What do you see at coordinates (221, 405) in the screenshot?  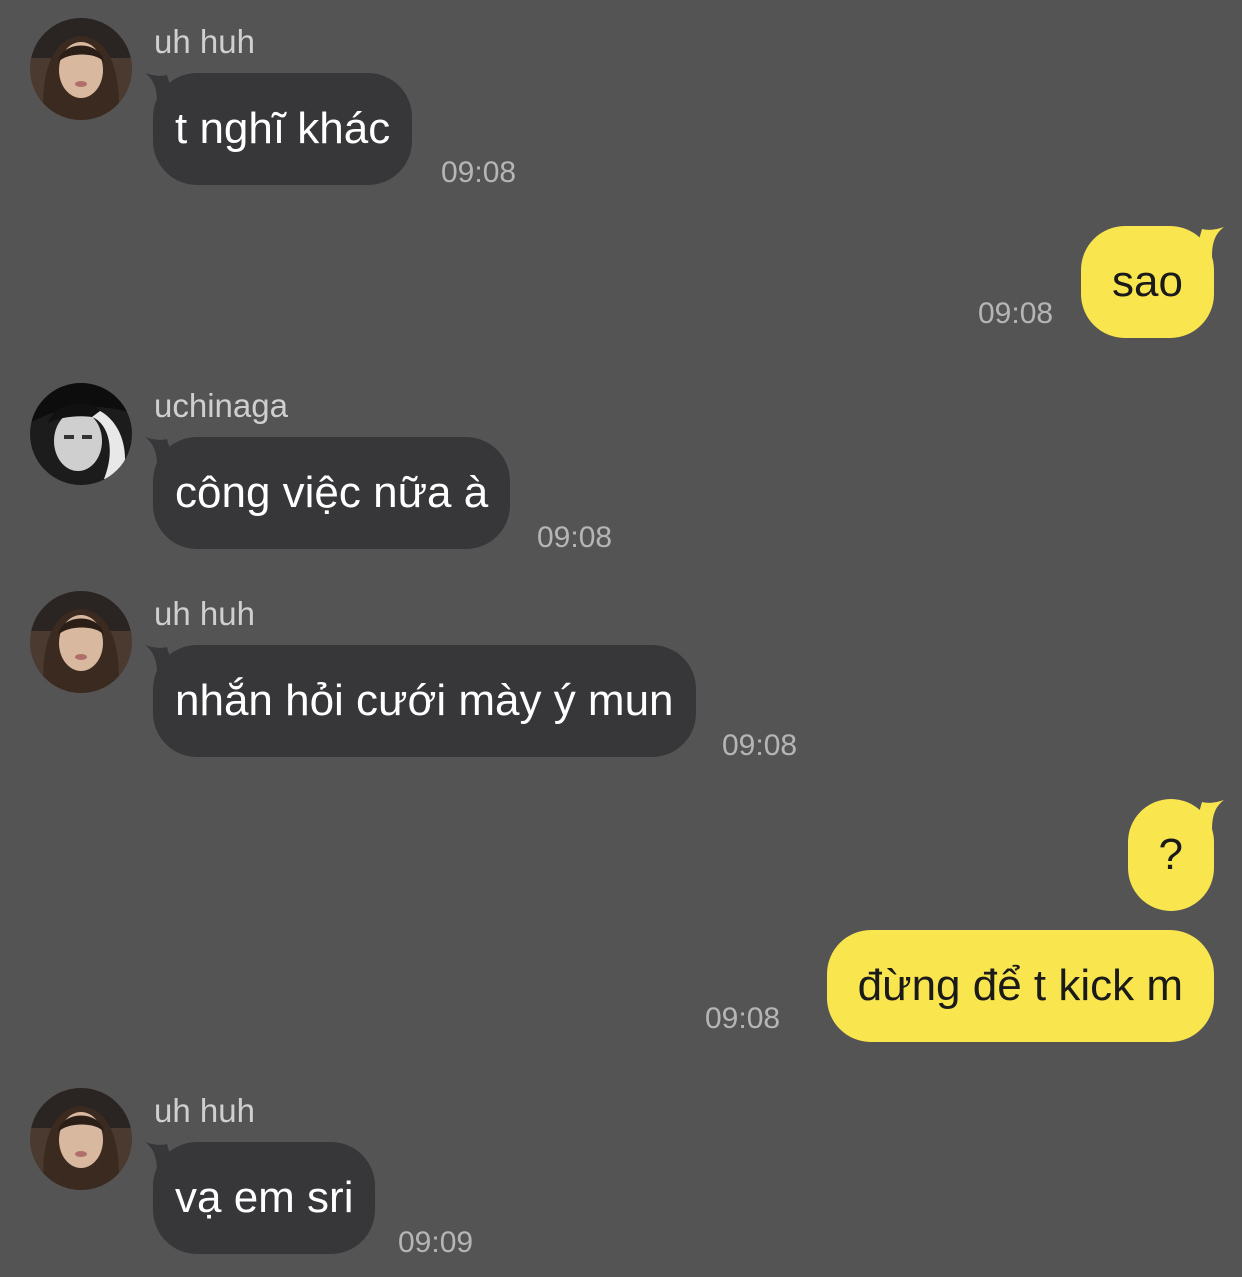 I see `sender-name: uchinaga` at bounding box center [221, 405].